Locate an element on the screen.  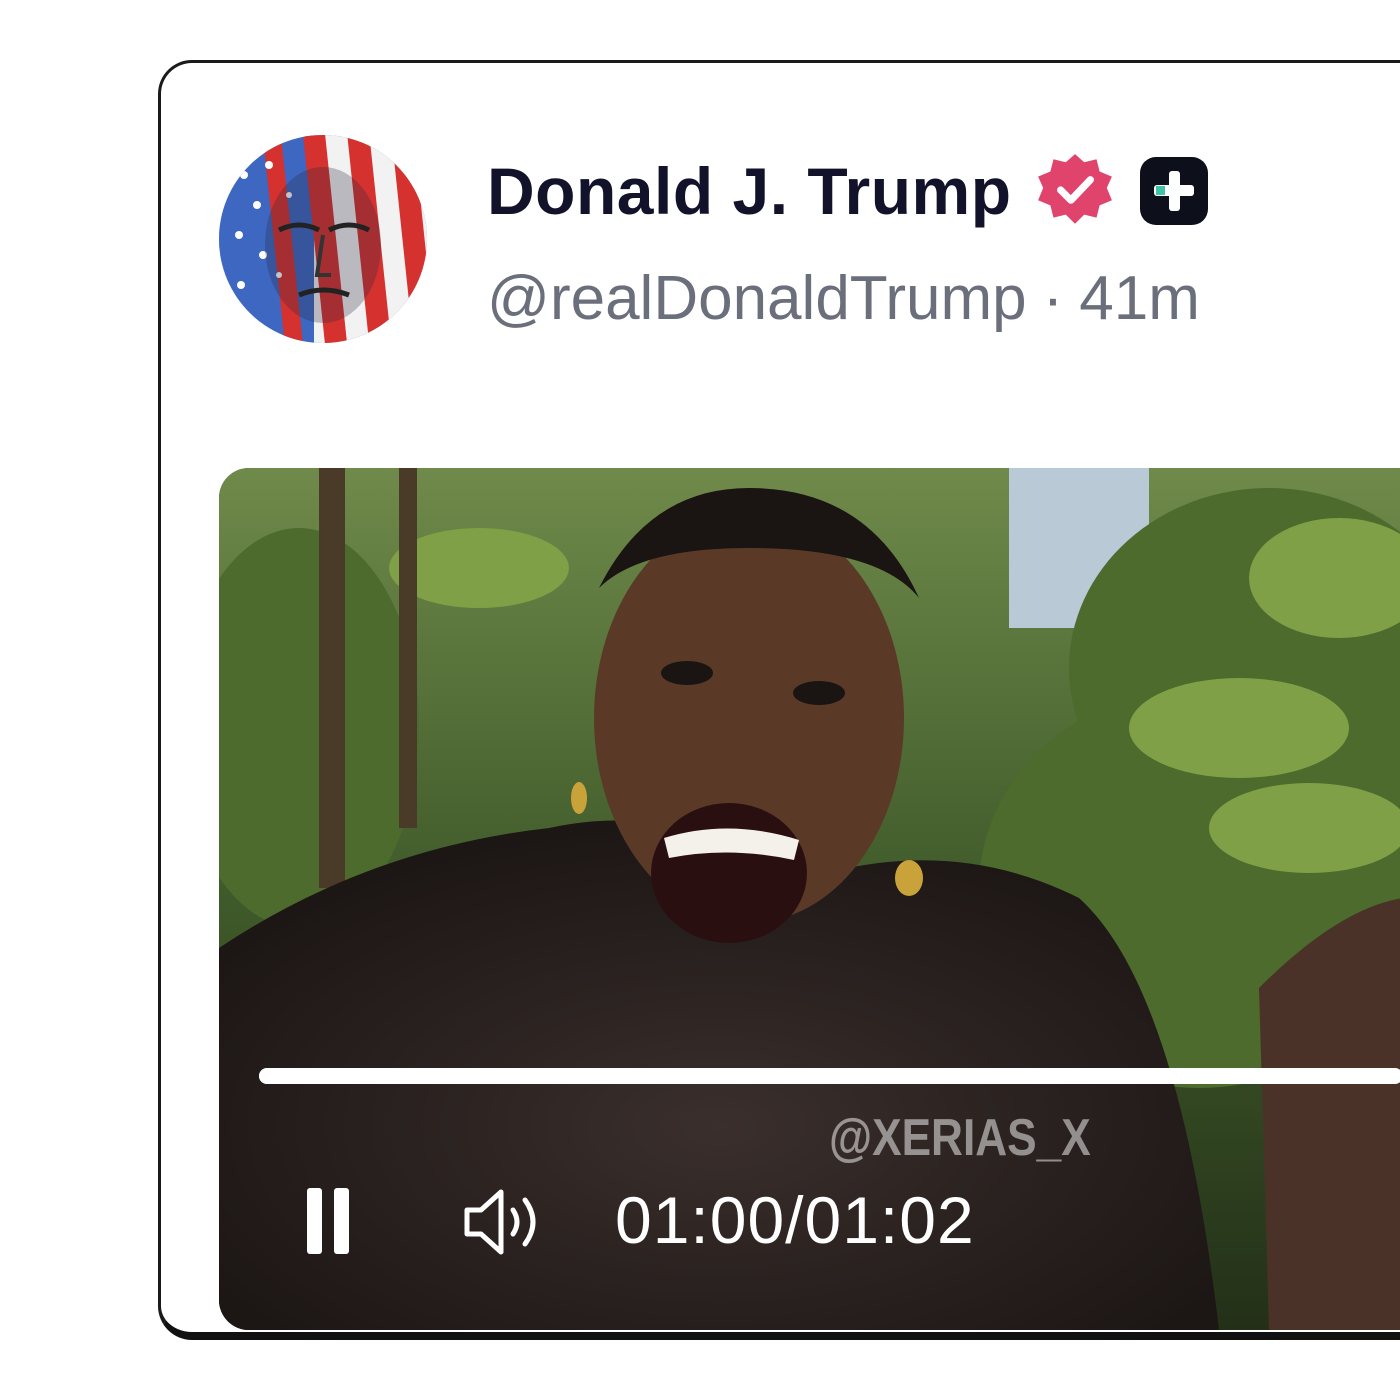
video-controls: 01:00/01:02 is located at coordinates (809, 1228).